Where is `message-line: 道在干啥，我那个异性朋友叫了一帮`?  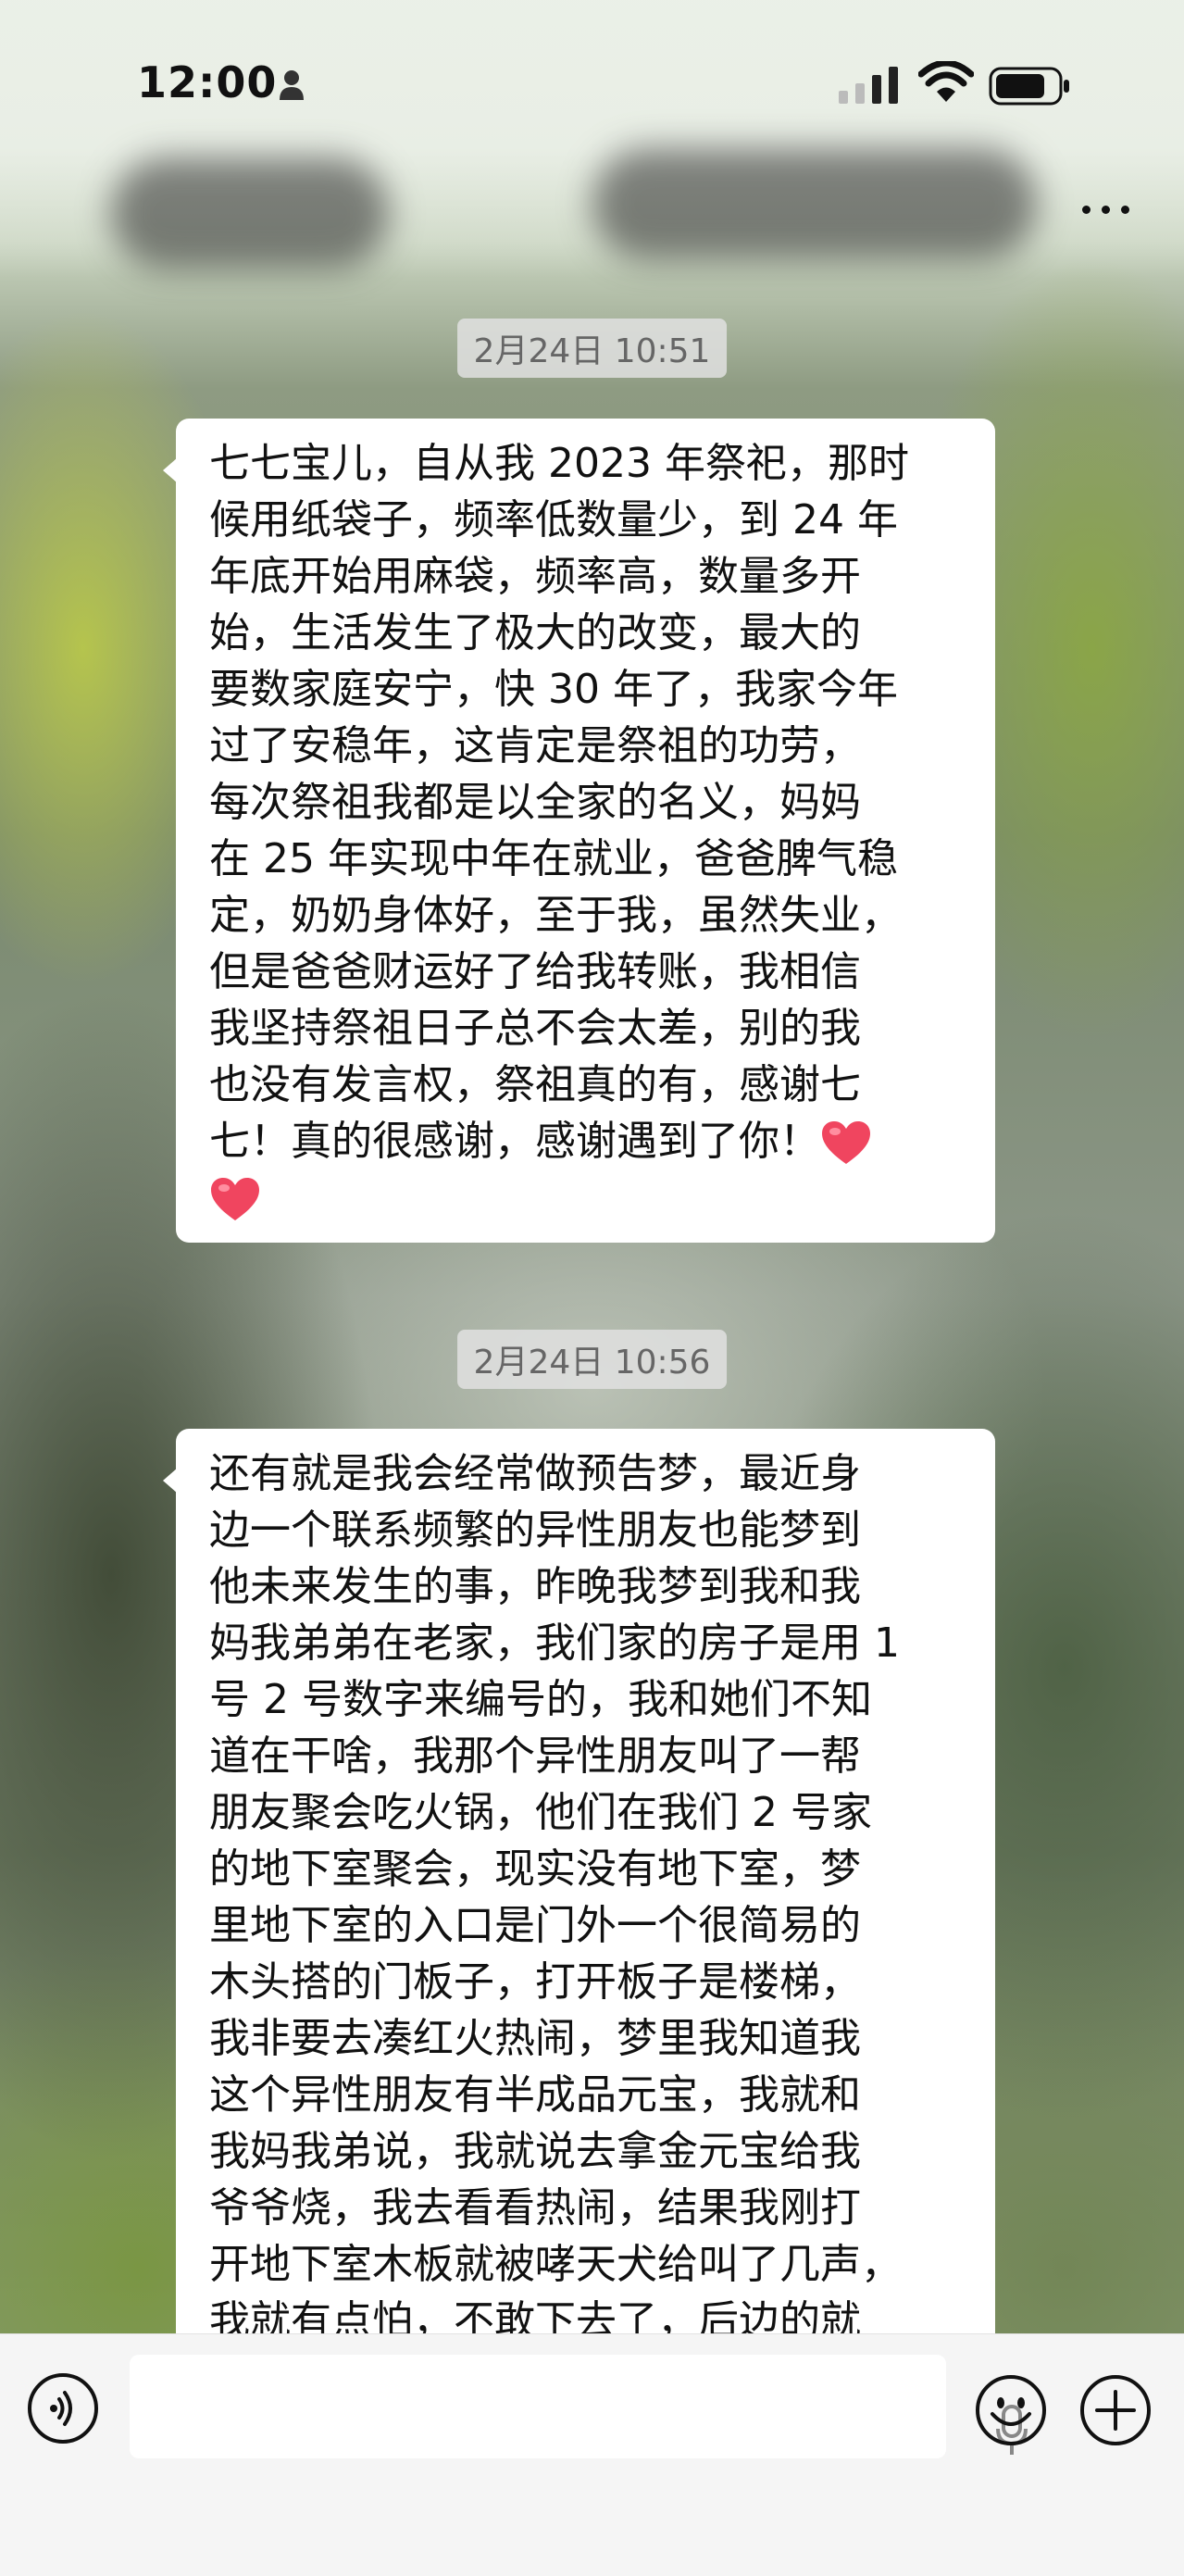 message-line: 道在干啥，我那个异性朋友叫了一帮 is located at coordinates (535, 1756).